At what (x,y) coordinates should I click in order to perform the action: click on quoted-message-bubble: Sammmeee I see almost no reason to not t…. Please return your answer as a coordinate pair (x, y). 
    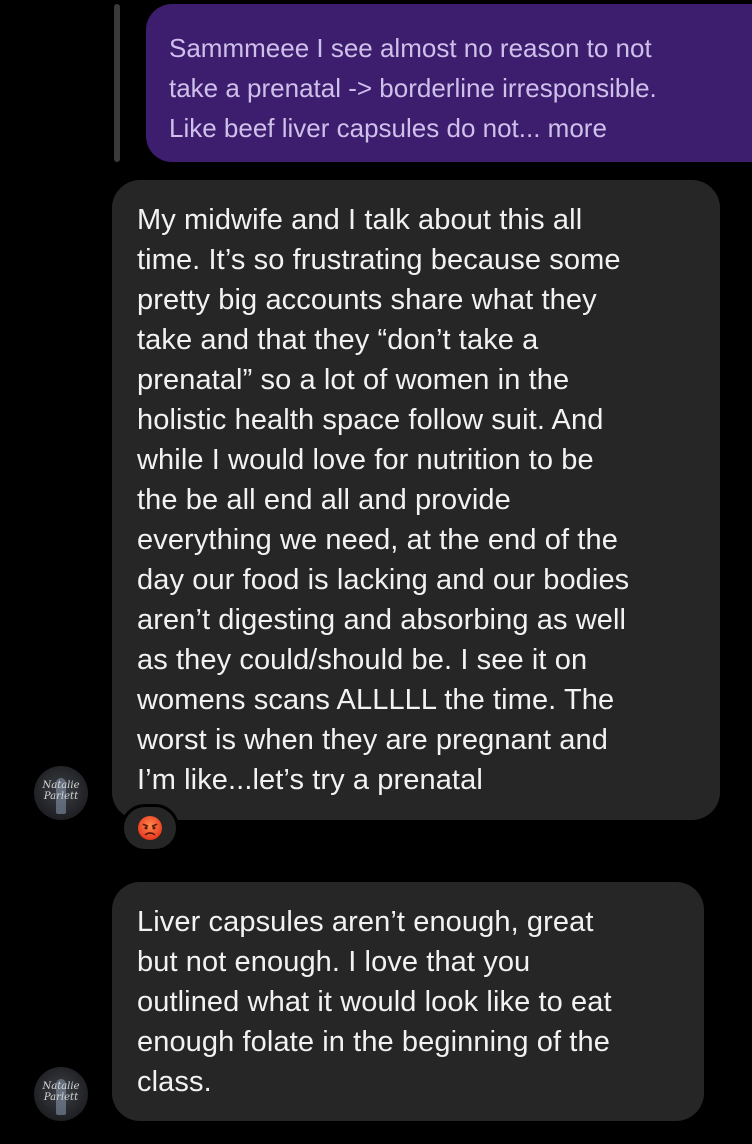
    Looking at the image, I should click on (449, 83).